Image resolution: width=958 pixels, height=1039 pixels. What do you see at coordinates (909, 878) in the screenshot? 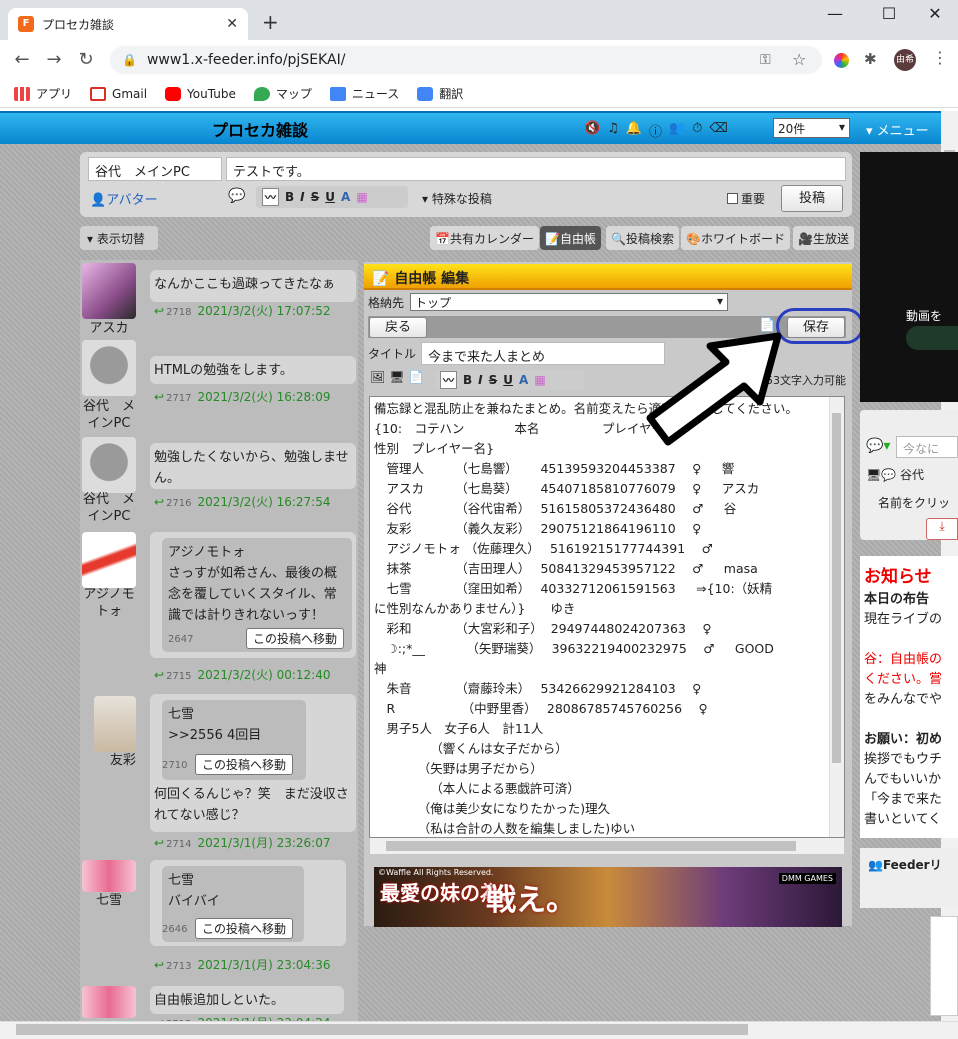
I see `feeder-link: 👥Feederリ` at bounding box center [909, 878].